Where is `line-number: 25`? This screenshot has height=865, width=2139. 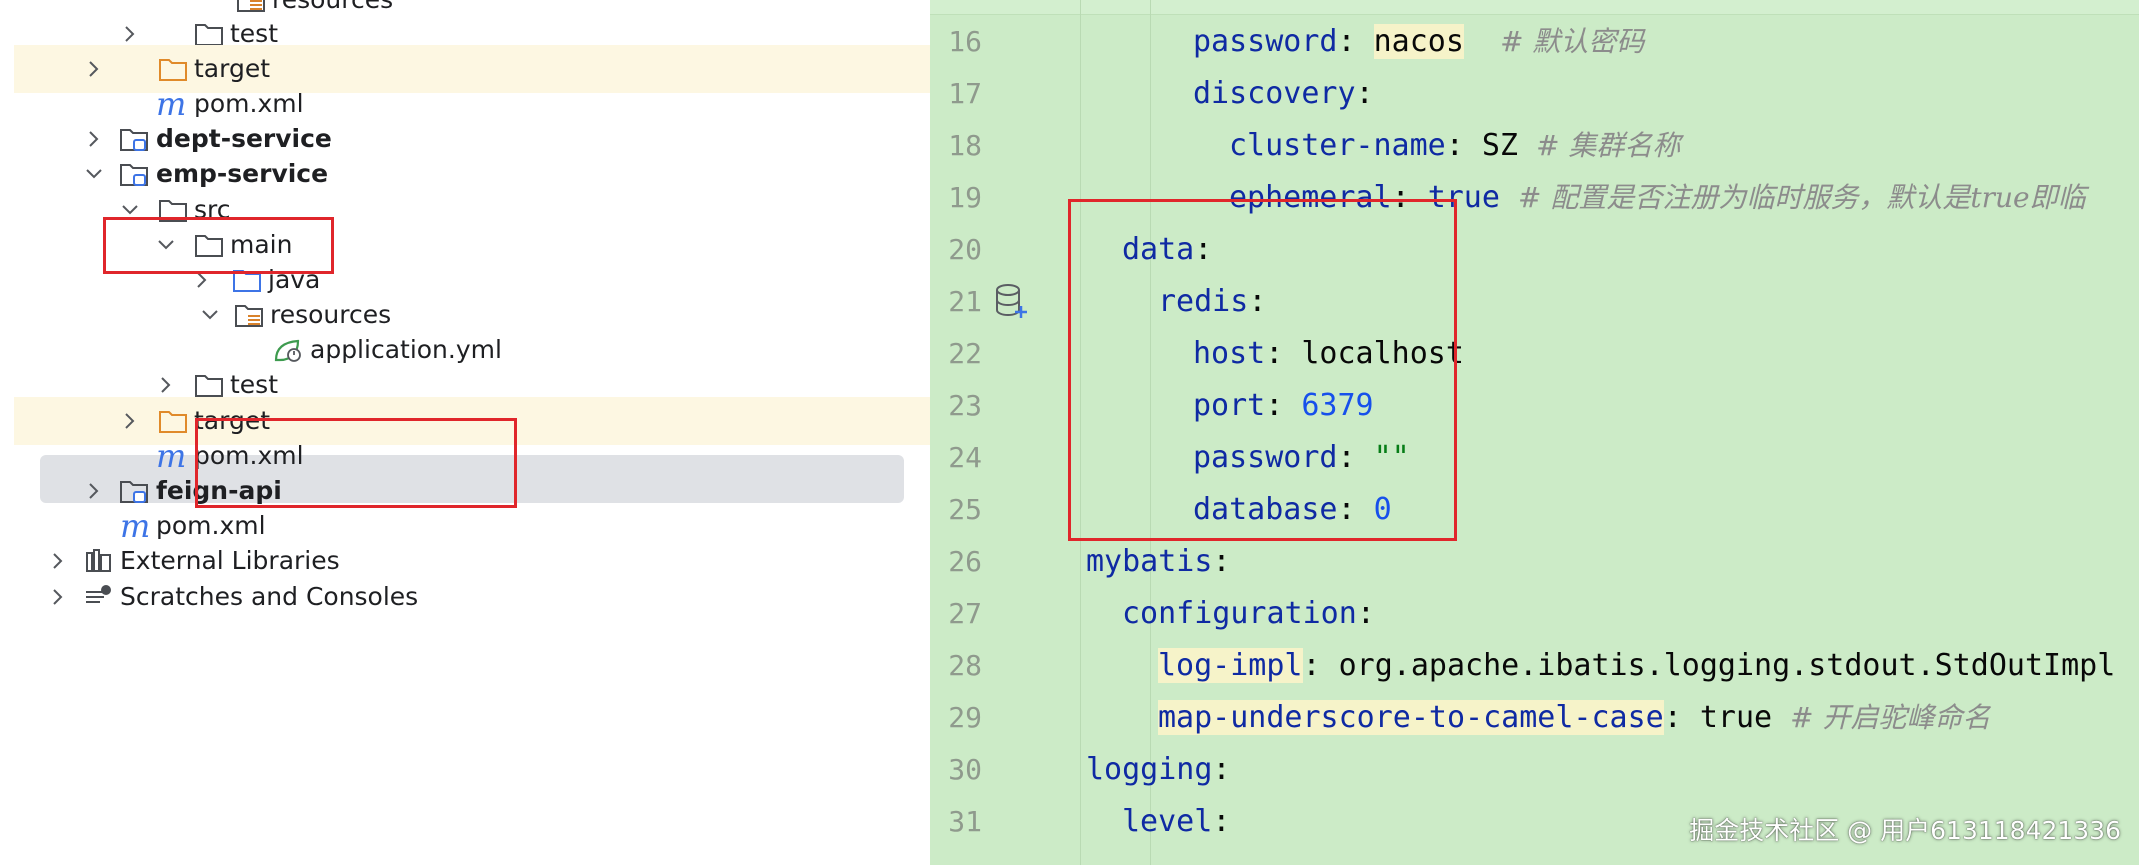
line-number: 25 is located at coordinates (965, 509).